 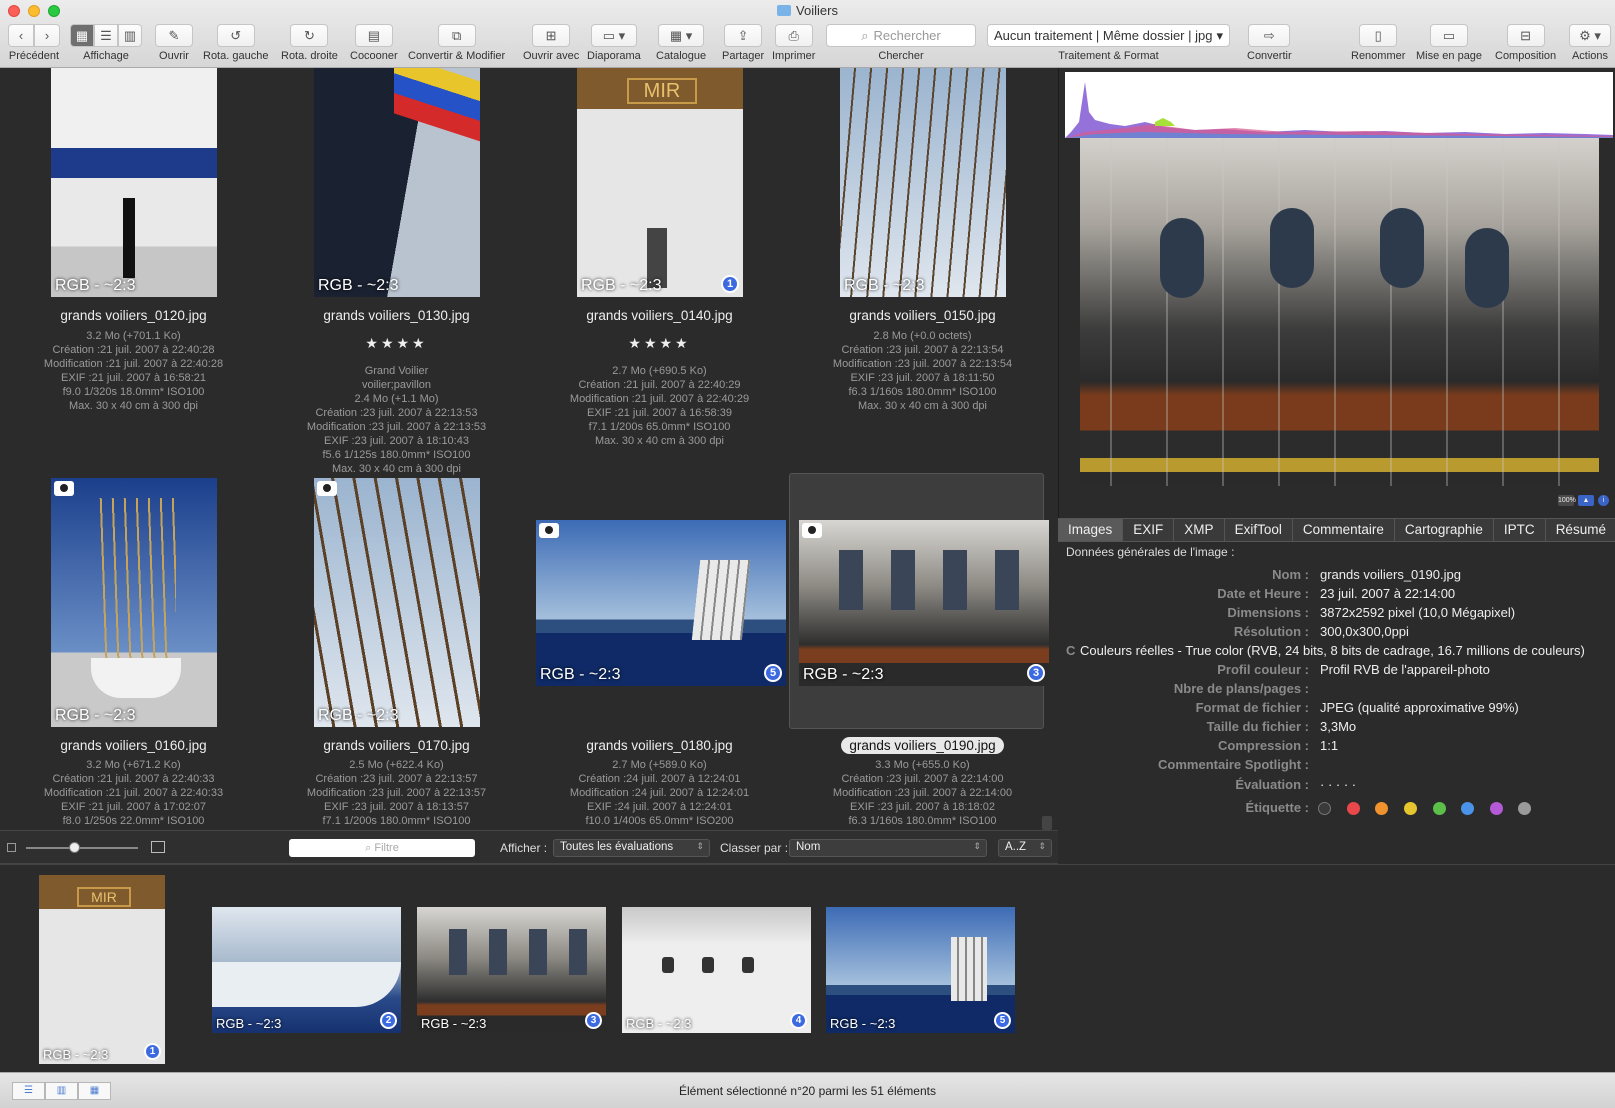 I want to click on rating-stars: ★★★★, so click(x=396, y=343).